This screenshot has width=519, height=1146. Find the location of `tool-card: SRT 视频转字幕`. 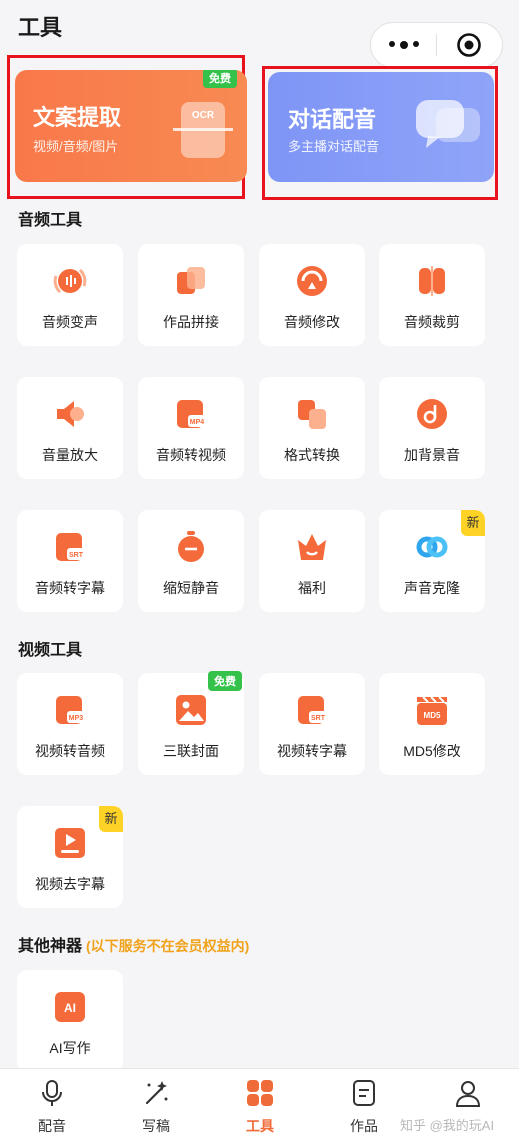

tool-card: SRT 视频转字幕 is located at coordinates (312, 724).